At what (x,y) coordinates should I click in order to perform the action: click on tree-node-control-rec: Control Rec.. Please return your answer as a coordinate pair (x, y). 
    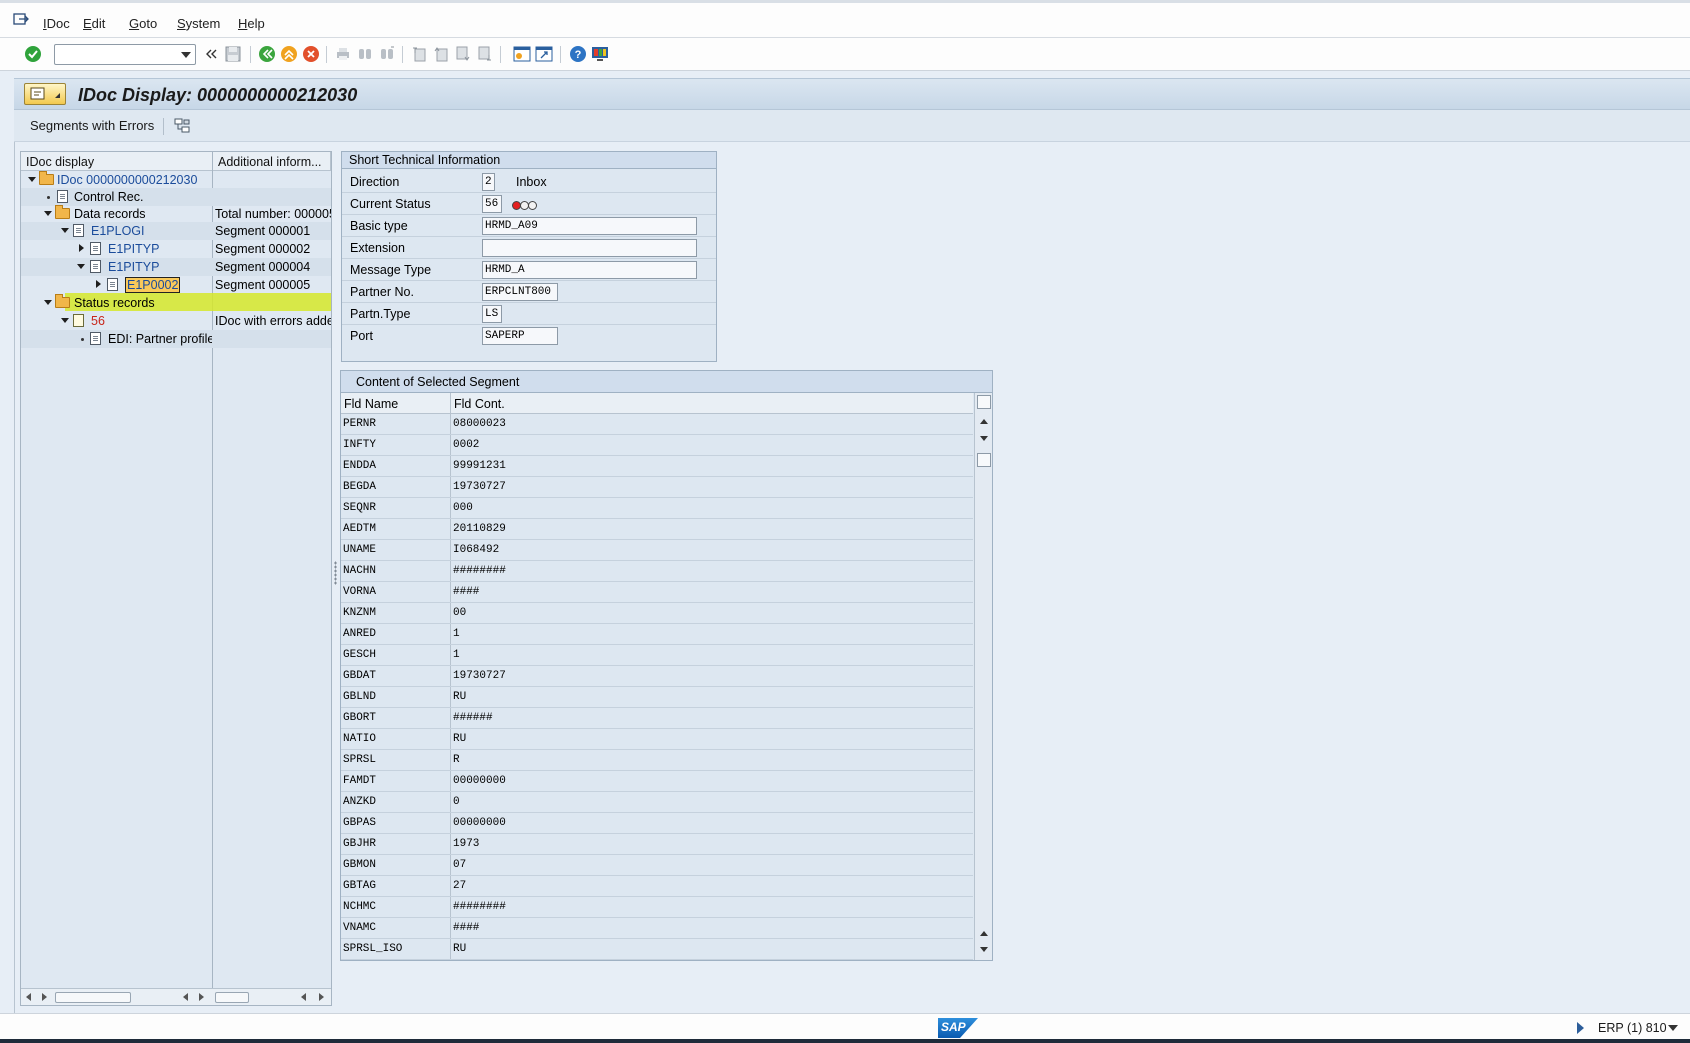
    Looking at the image, I should click on (176, 197).